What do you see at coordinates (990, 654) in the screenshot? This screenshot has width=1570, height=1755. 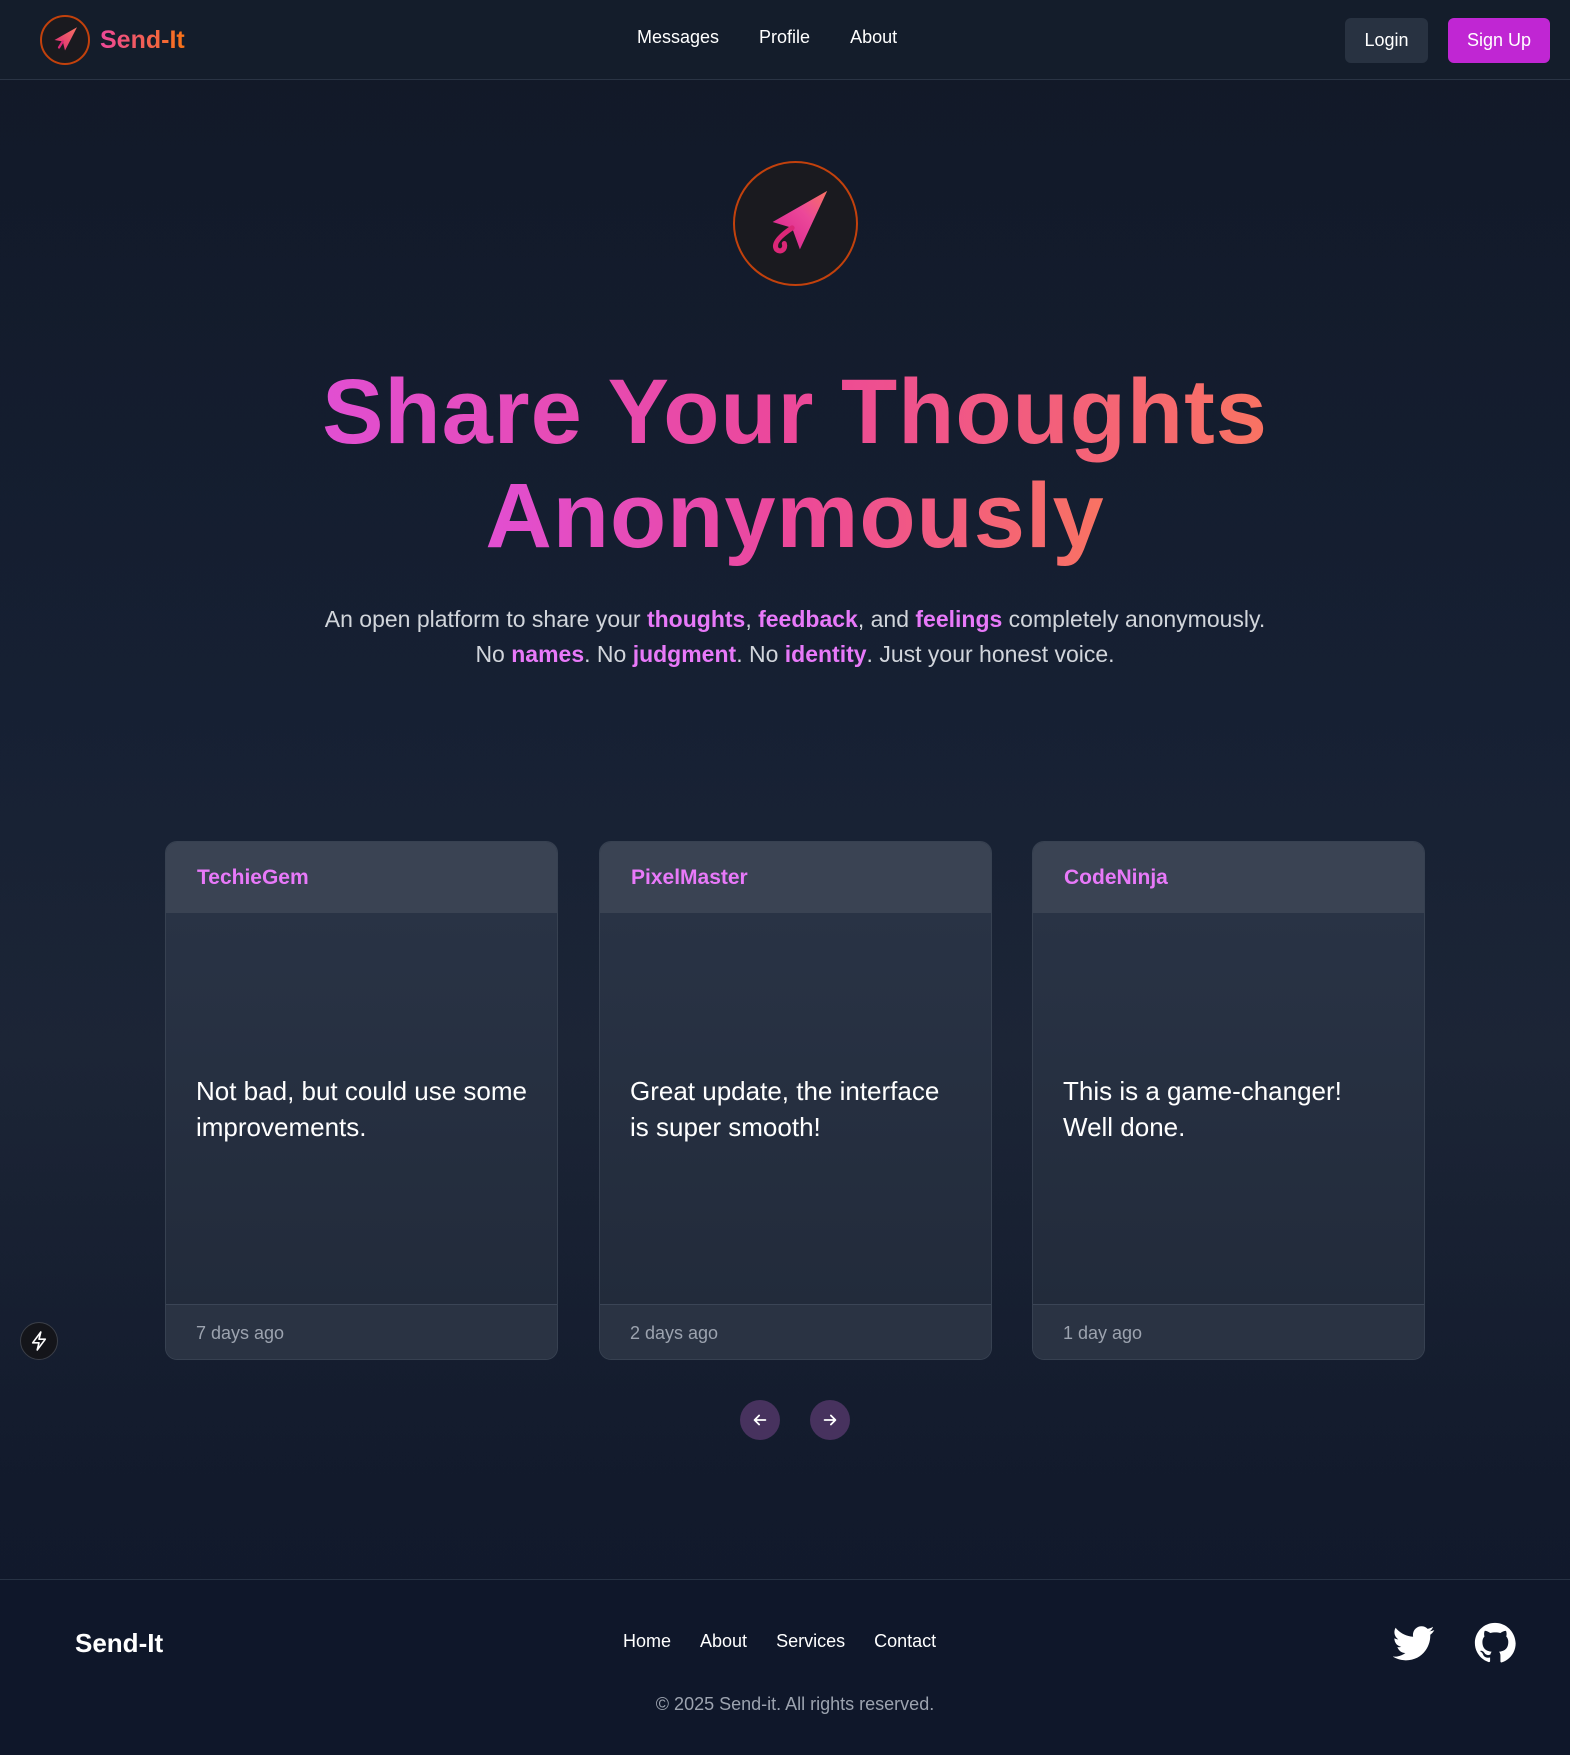 I see `subtitle-text: . Just your honest voice.` at bounding box center [990, 654].